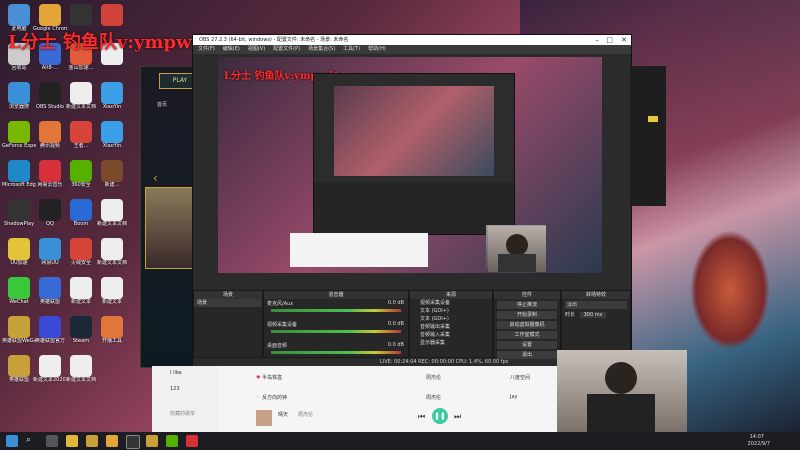  I want to click on obs-menu-item: 工具(T), so click(351, 49).